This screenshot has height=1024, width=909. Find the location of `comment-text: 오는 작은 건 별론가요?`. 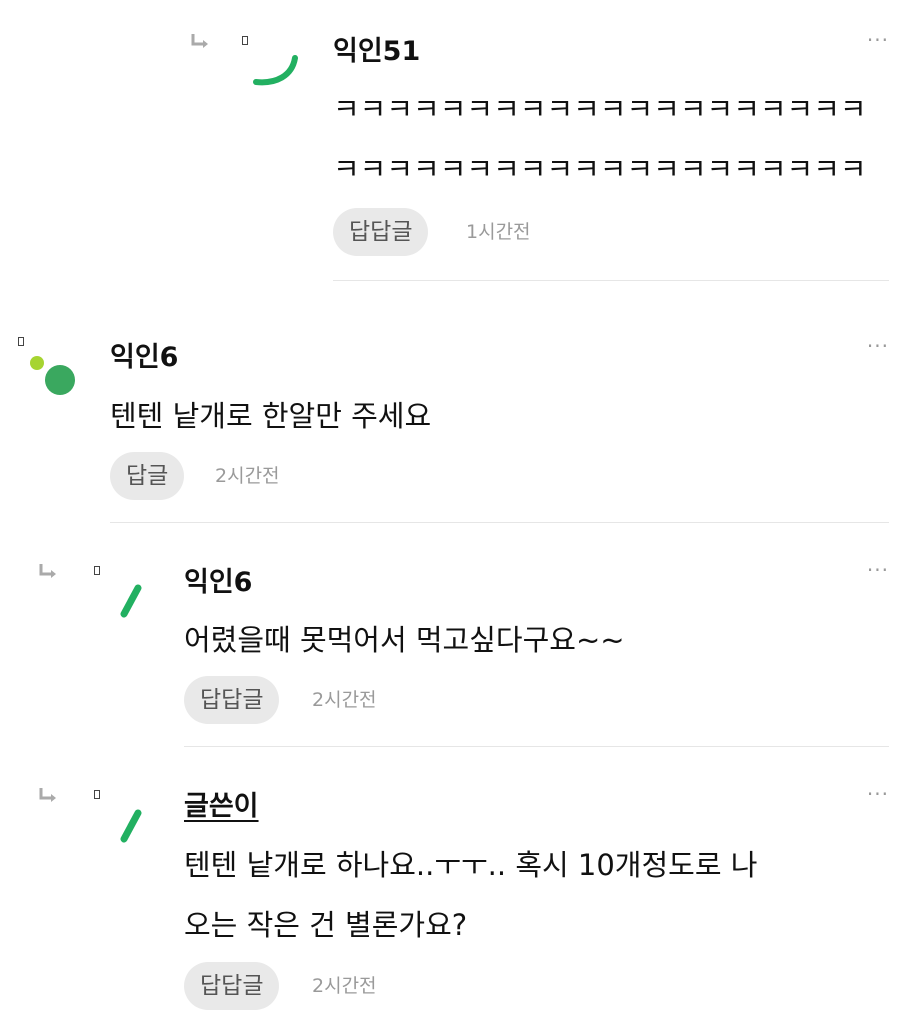

comment-text: 오는 작은 건 별론가요? is located at coordinates (326, 925).